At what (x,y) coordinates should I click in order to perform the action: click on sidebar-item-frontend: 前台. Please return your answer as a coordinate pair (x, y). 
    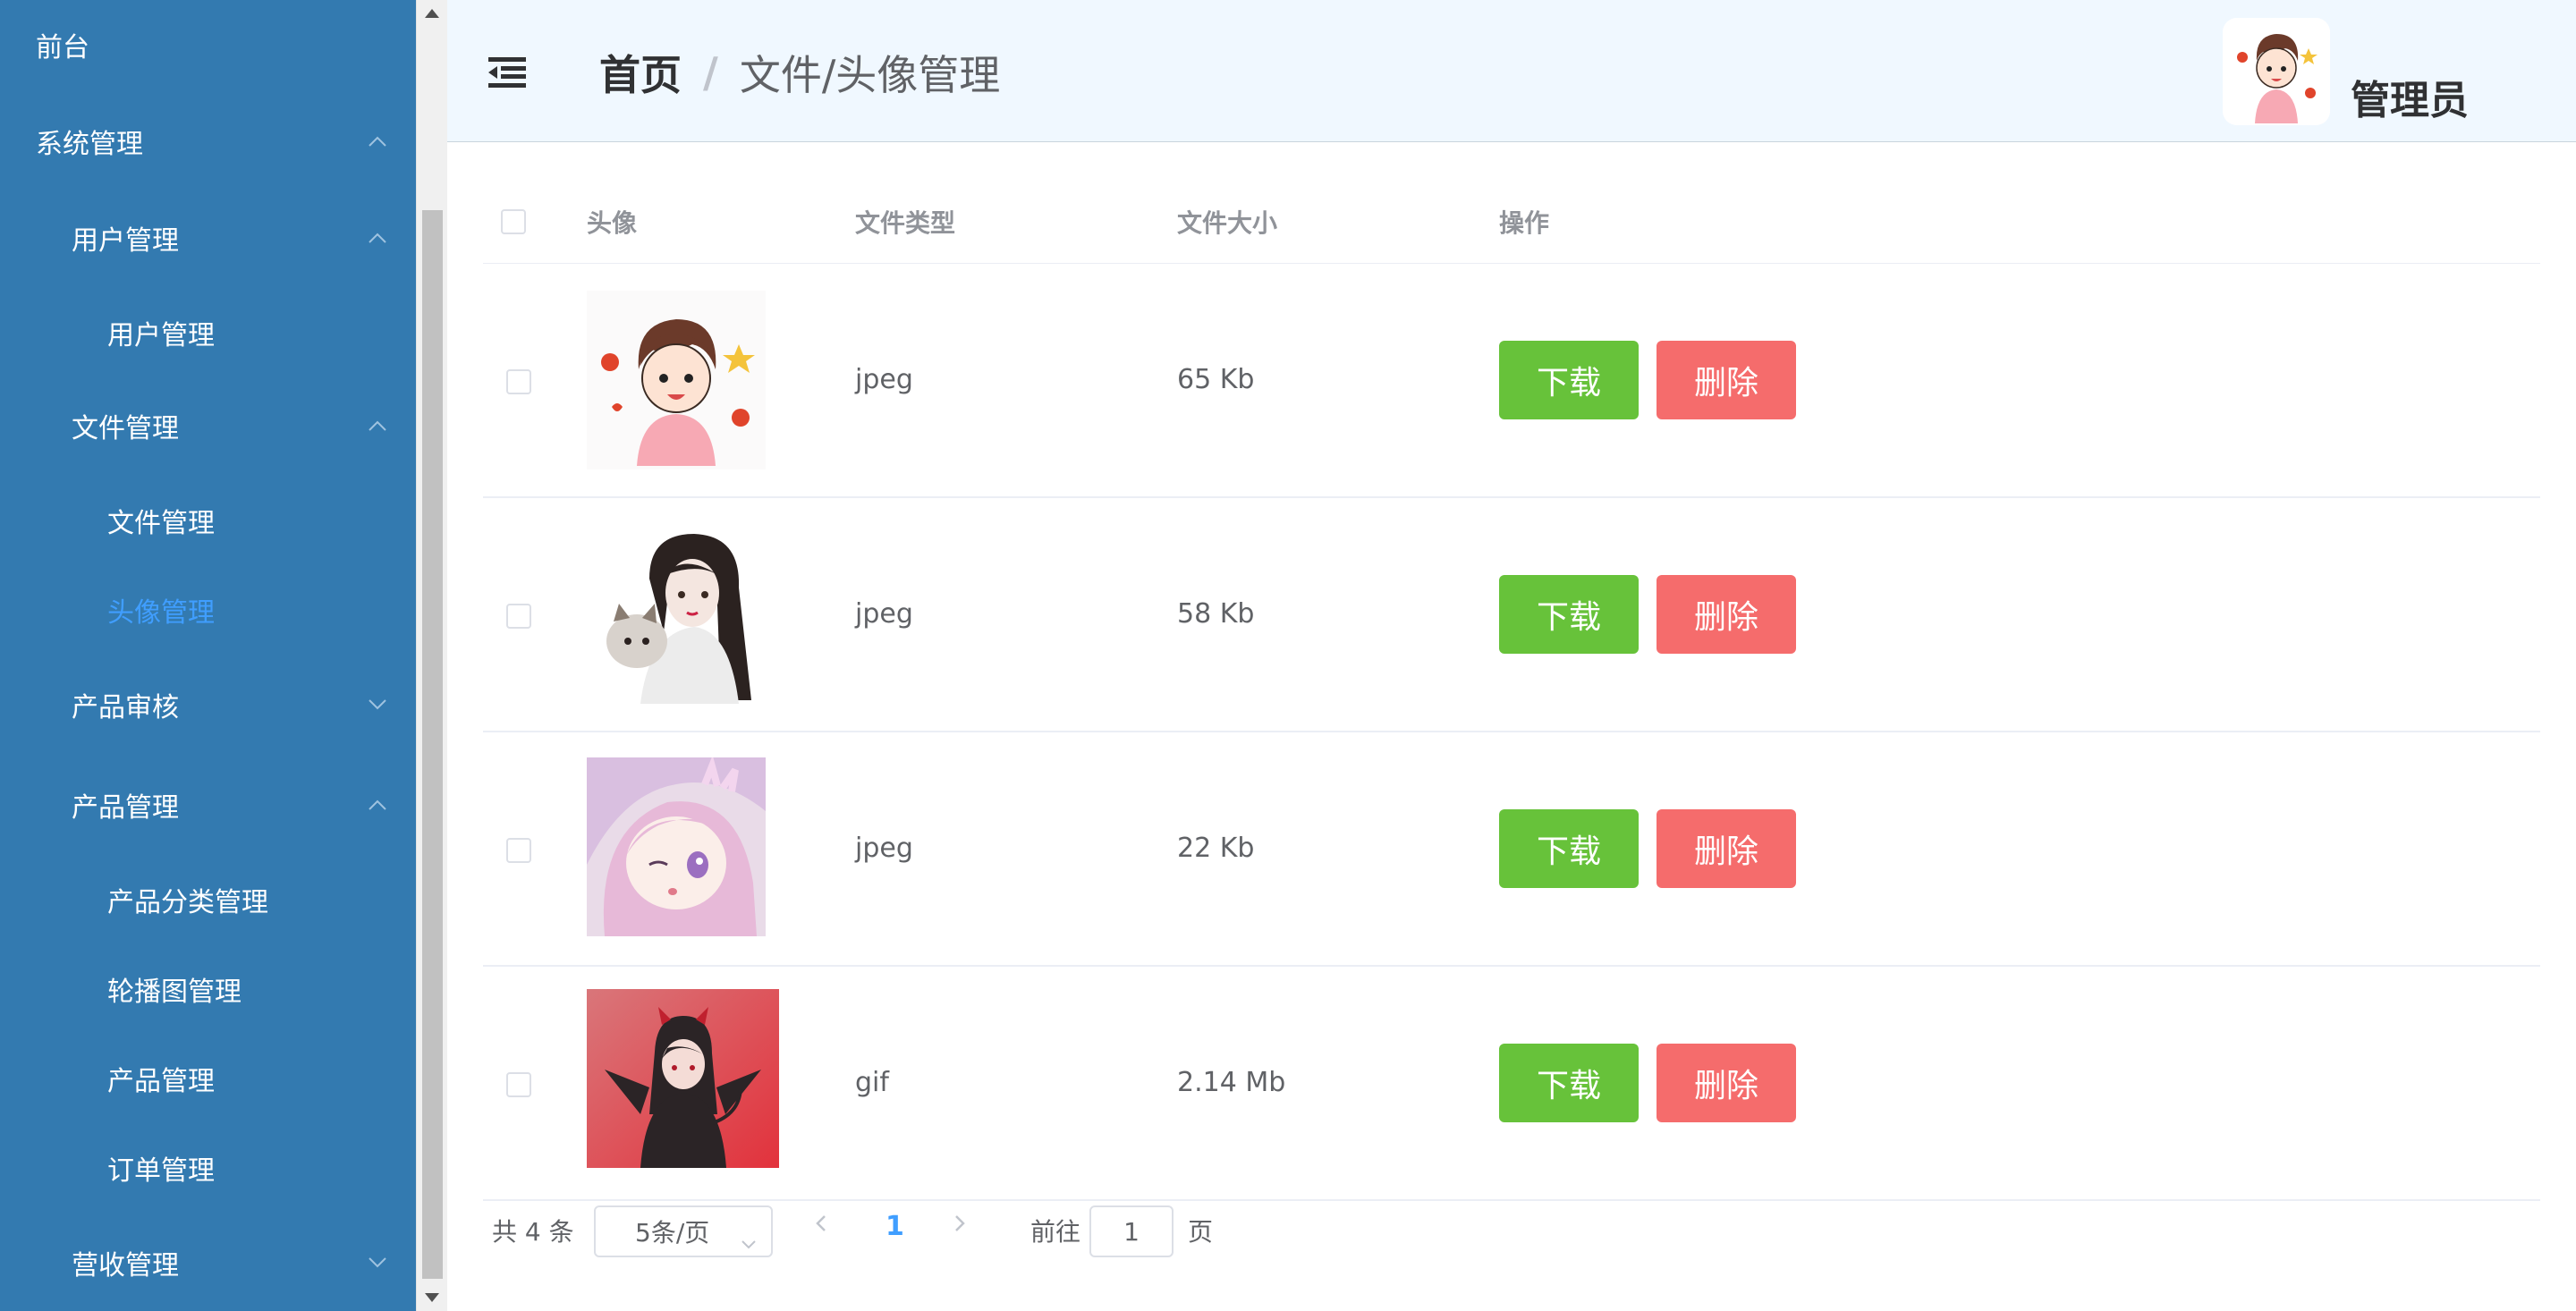
    Looking at the image, I should click on (208, 44).